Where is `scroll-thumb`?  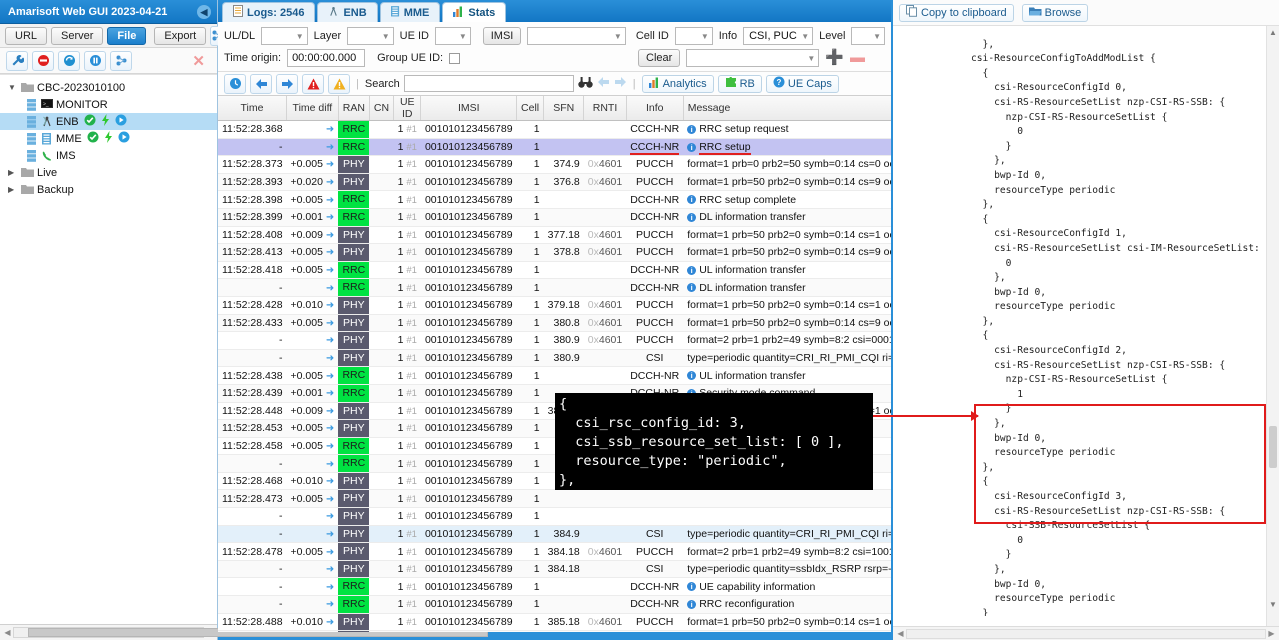
scroll-thumb is located at coordinates (1273, 447).